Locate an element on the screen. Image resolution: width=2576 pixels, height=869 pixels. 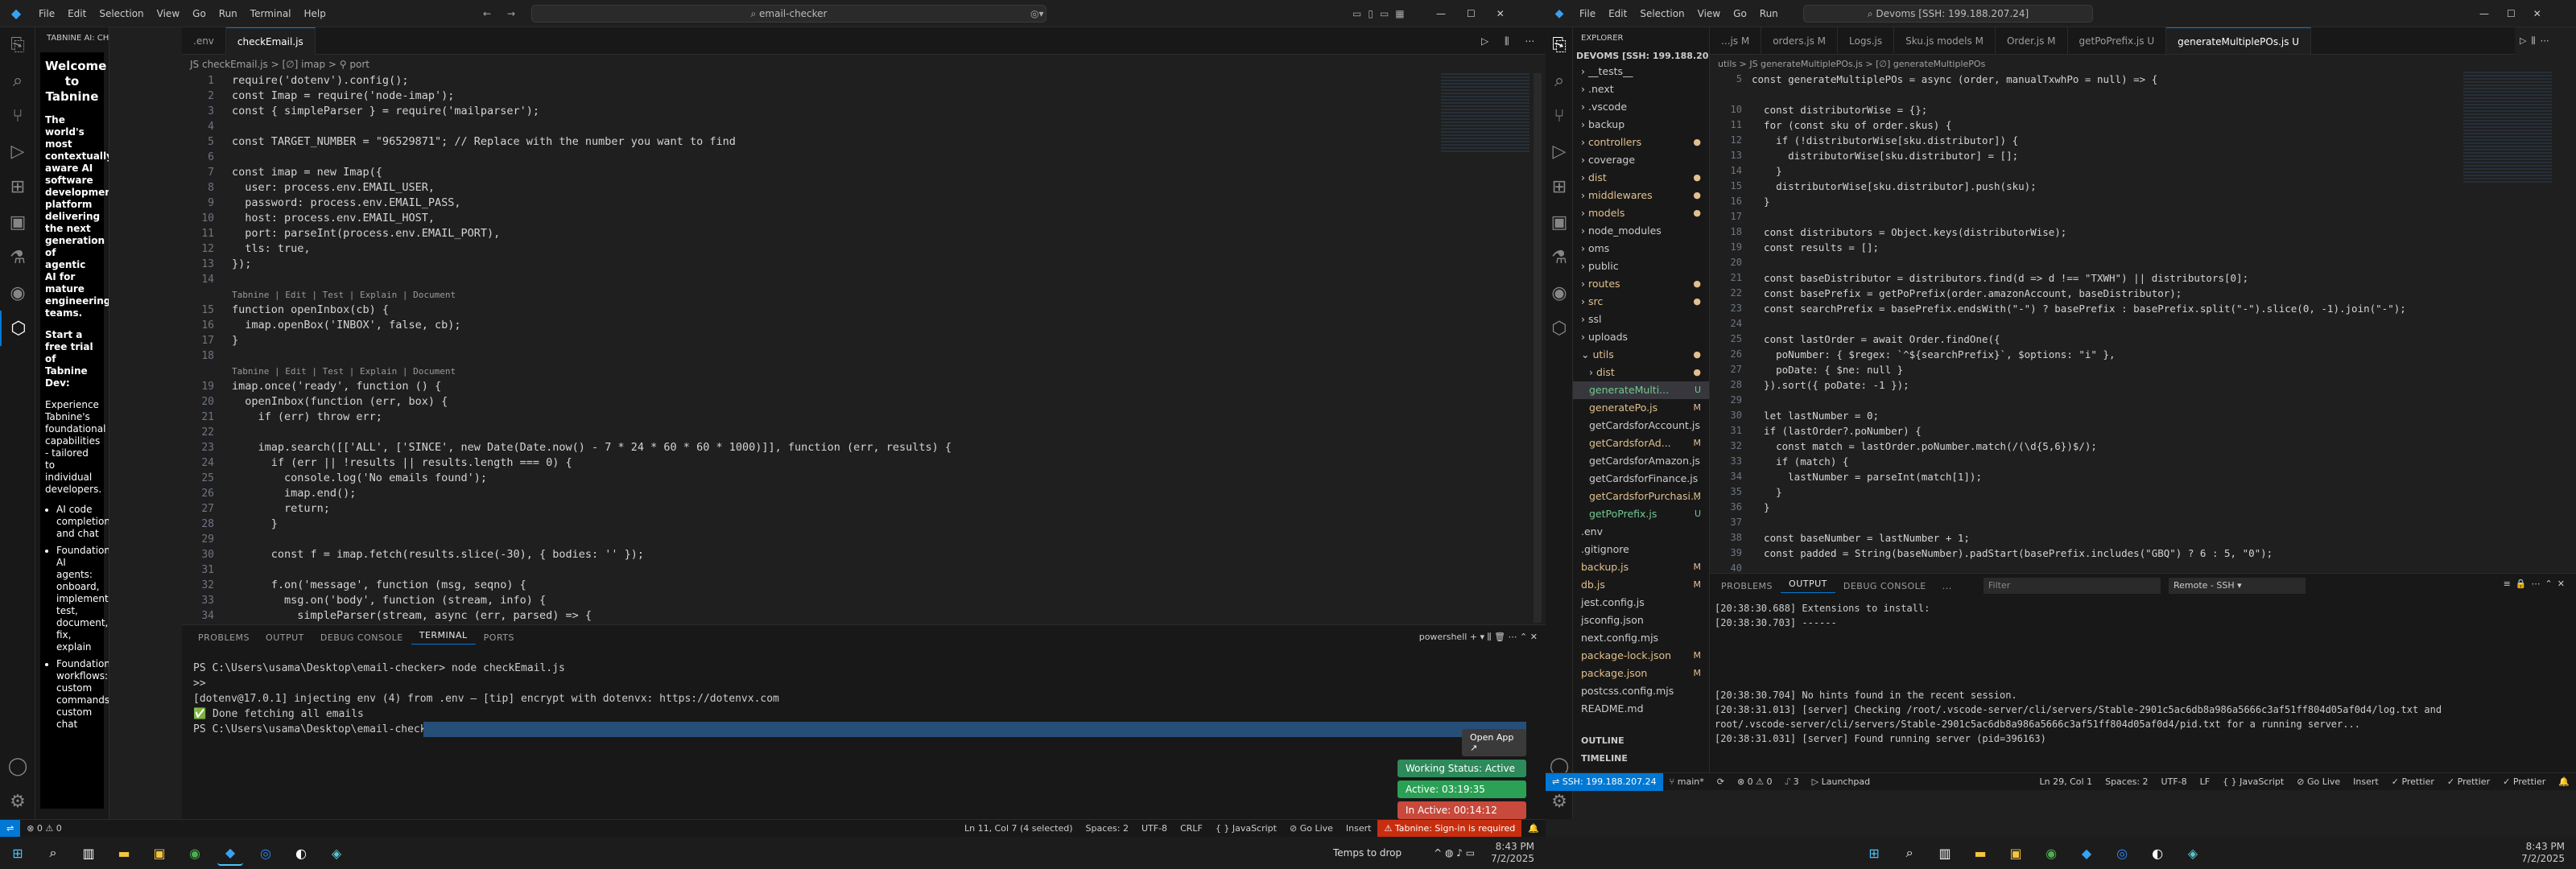
menu-item: View is located at coordinates (1709, 13).